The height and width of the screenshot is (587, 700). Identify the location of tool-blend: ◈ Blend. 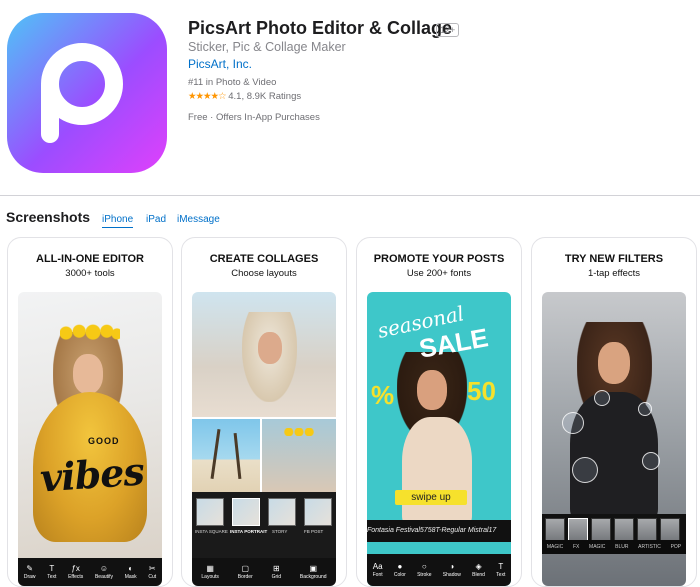
(478, 570).